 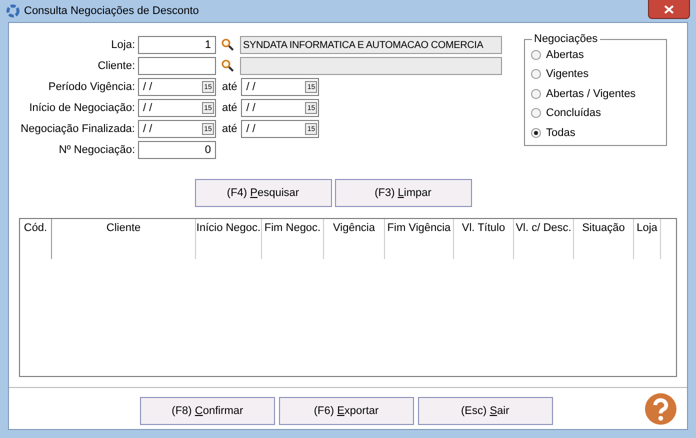 I want to click on app-icon, so click(x=13, y=11).